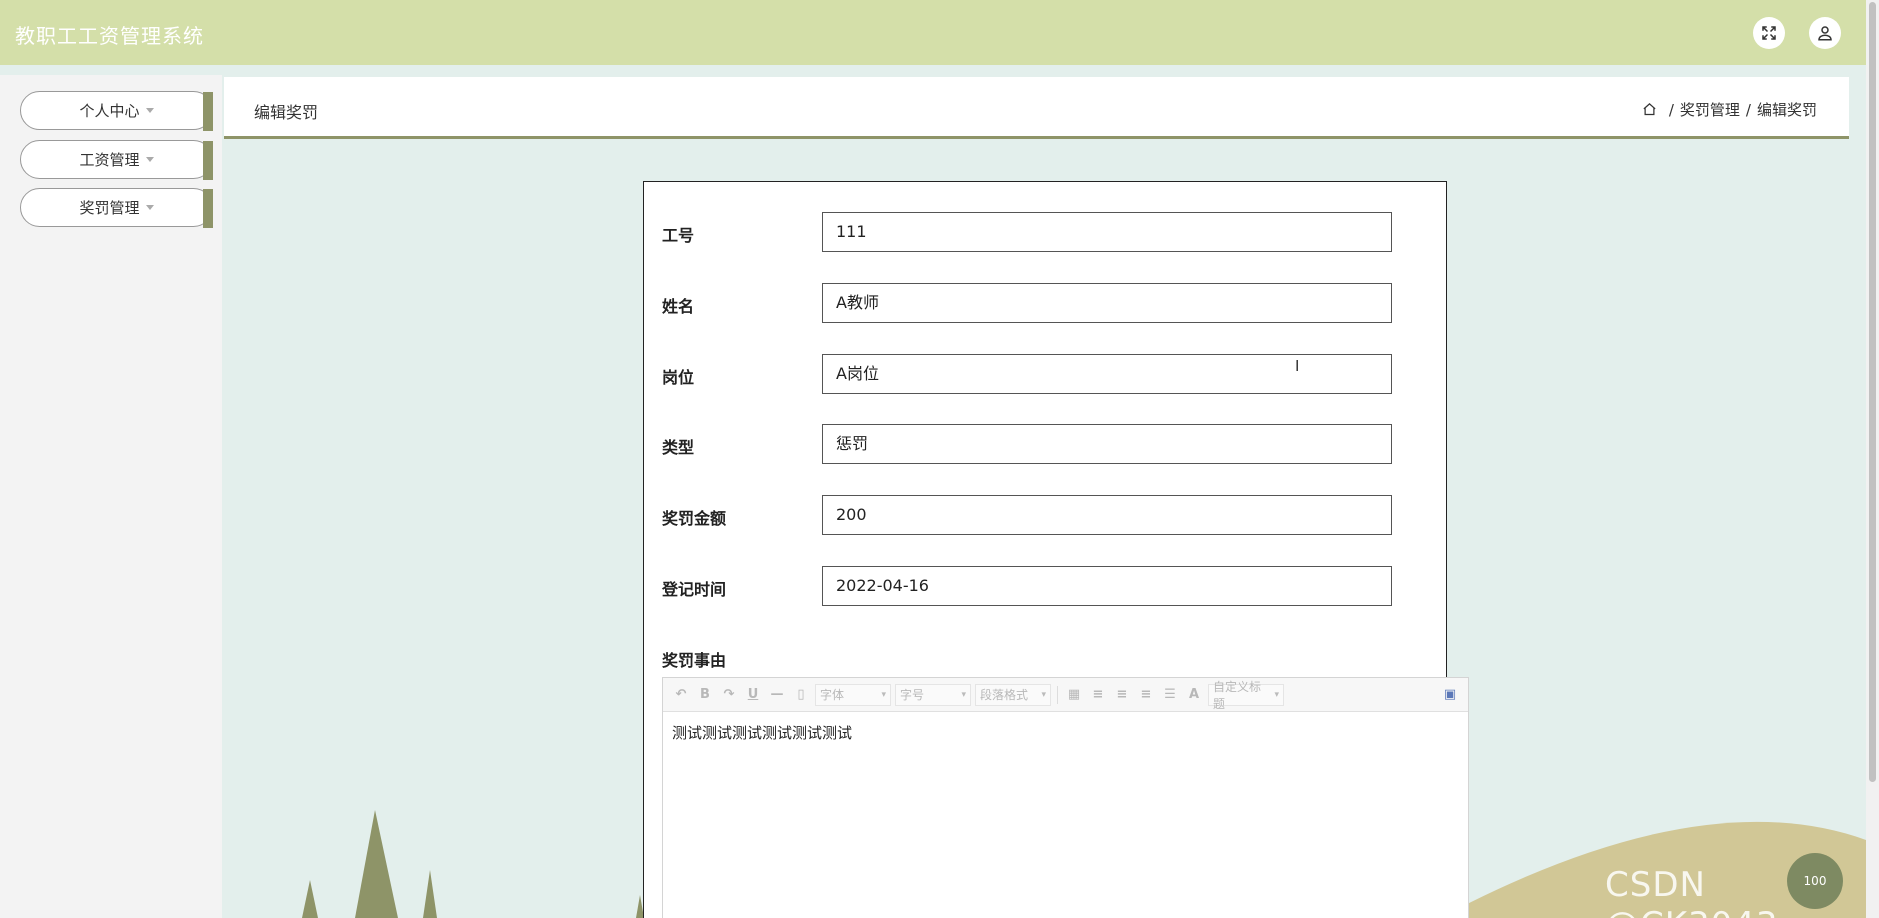 The image size is (1879, 918). What do you see at coordinates (1013, 694) in the screenshot?
I see `paragraph-format-select: 段落格式` at bounding box center [1013, 694].